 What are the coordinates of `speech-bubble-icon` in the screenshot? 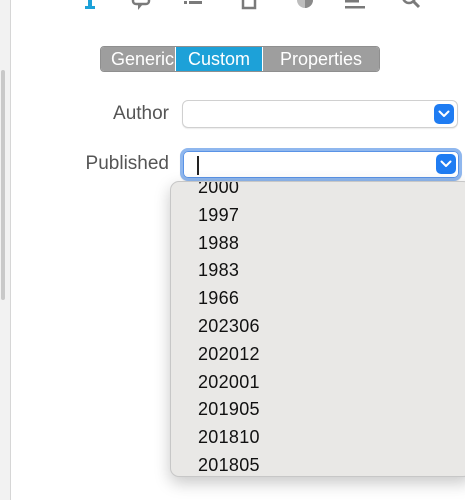 It's located at (141, 6).